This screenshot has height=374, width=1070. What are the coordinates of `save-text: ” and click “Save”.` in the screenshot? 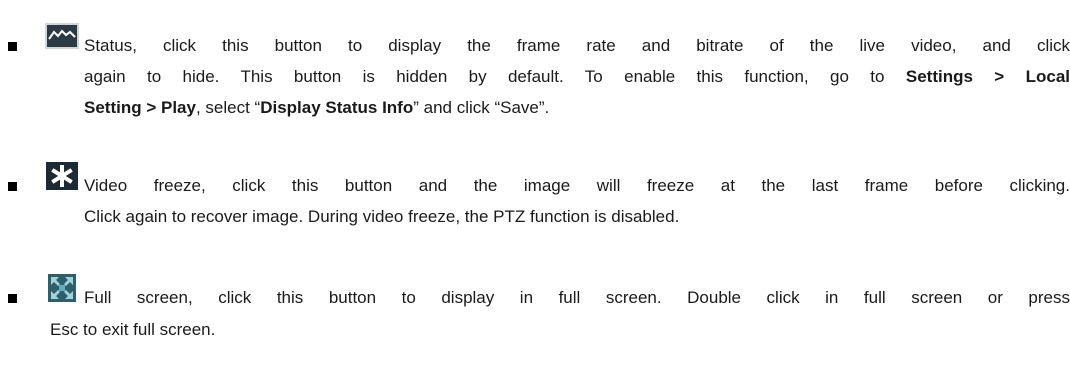 It's located at (481, 107).